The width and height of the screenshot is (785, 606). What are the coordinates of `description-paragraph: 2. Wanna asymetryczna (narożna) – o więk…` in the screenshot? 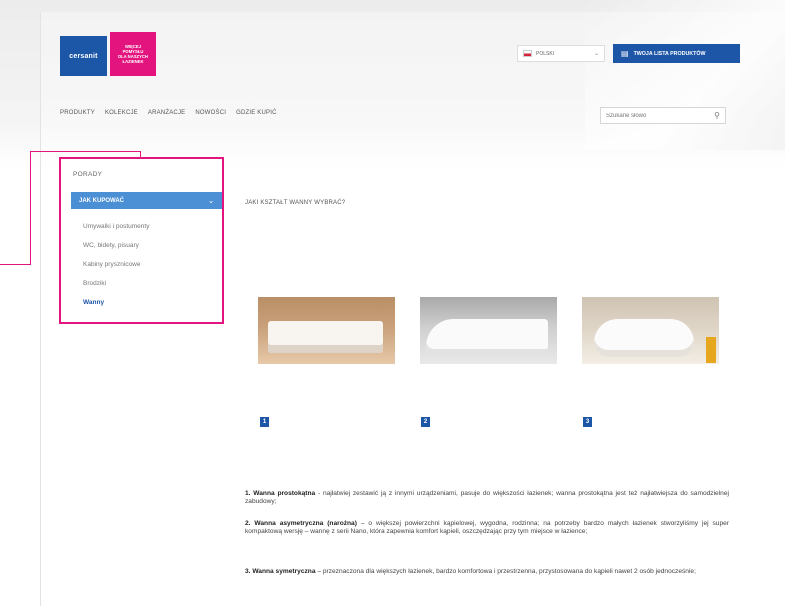 It's located at (487, 528).